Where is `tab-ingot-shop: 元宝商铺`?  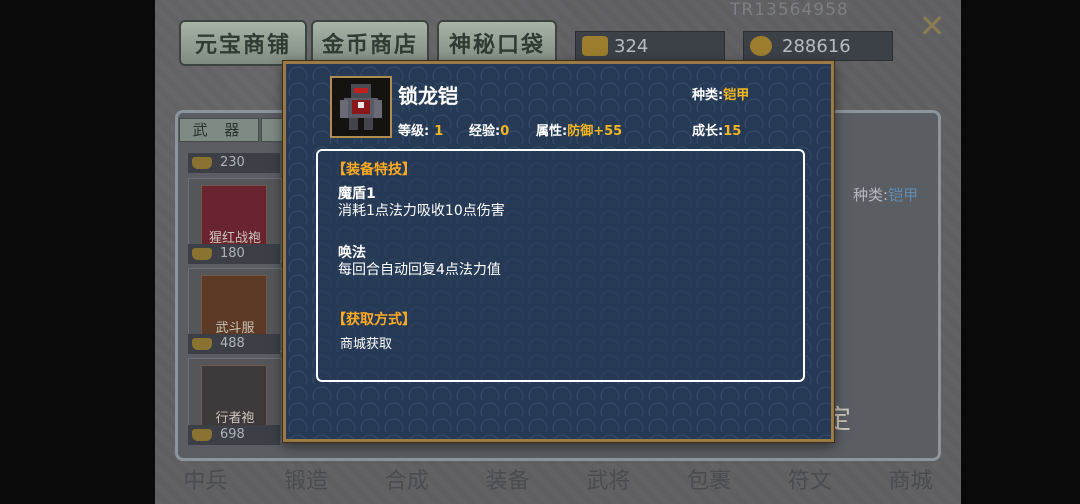 tab-ingot-shop: 元宝商铺 is located at coordinates (243, 43).